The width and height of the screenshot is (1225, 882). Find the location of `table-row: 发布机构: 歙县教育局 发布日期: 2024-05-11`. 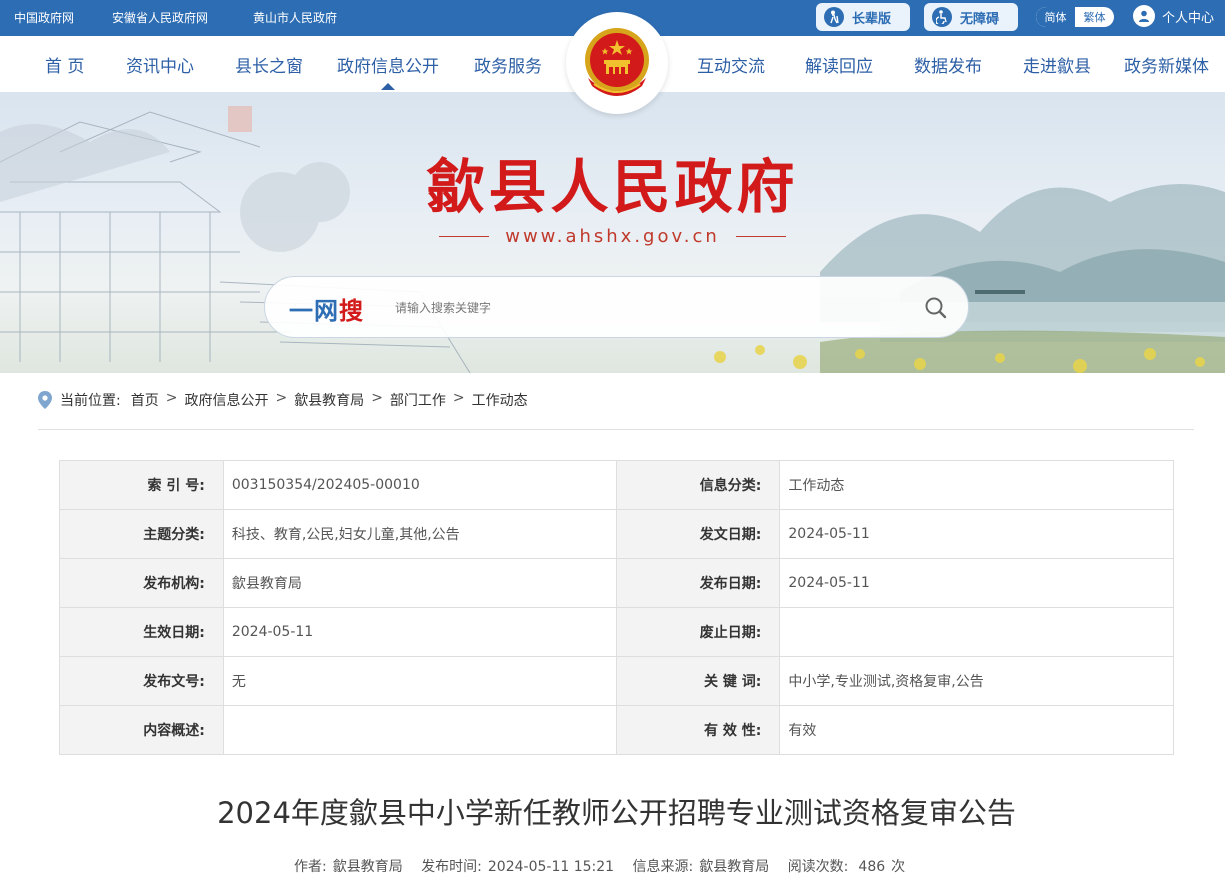

table-row: 发布机构: 歙县教育局 发布日期: 2024-05-11 is located at coordinates (616, 583).